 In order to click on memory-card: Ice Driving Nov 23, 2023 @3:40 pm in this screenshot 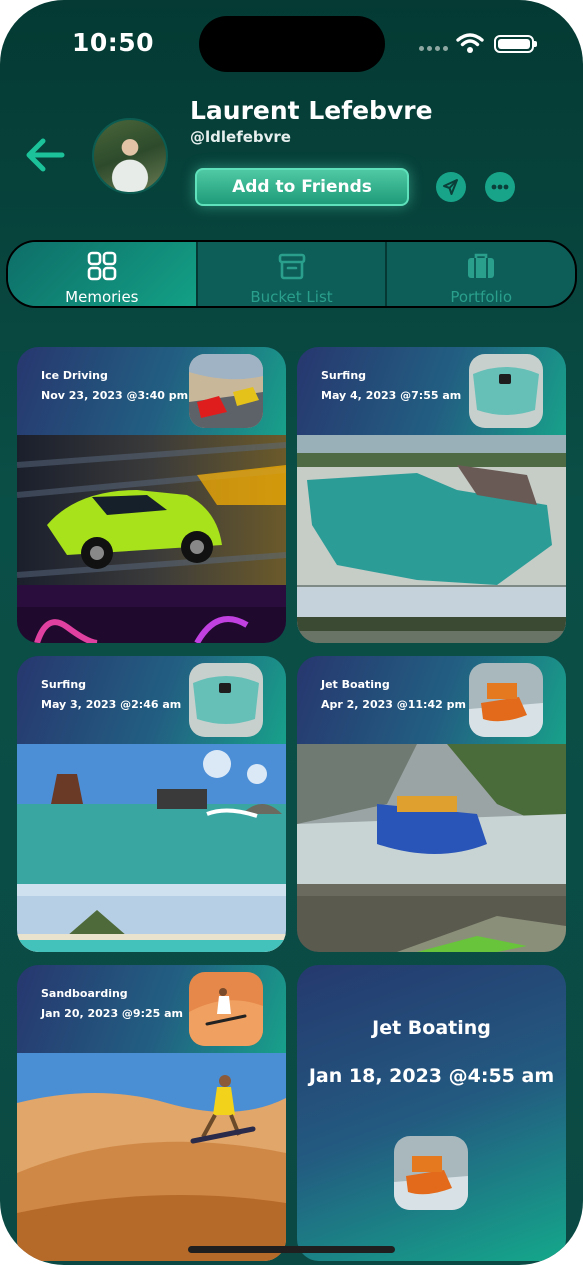, I will do `click(151, 495)`.